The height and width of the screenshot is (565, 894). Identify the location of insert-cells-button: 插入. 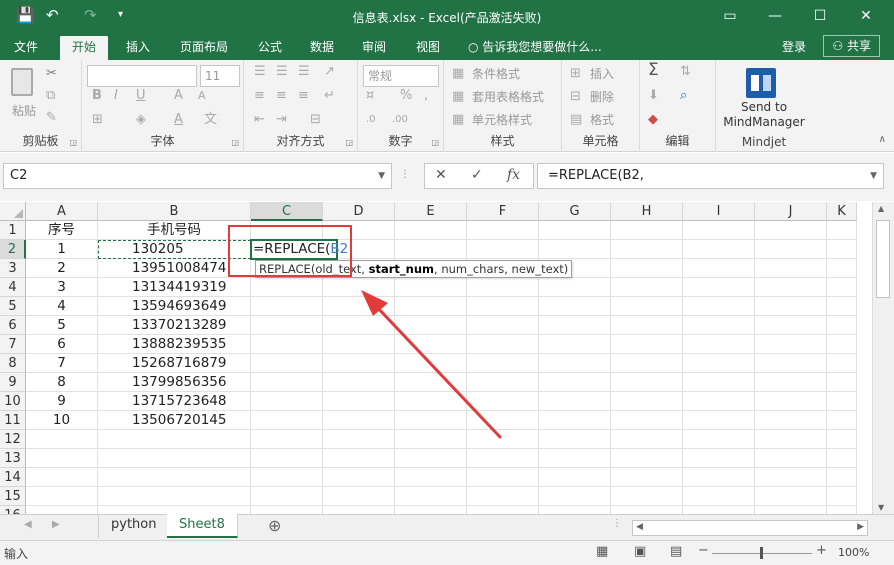
(602, 74).